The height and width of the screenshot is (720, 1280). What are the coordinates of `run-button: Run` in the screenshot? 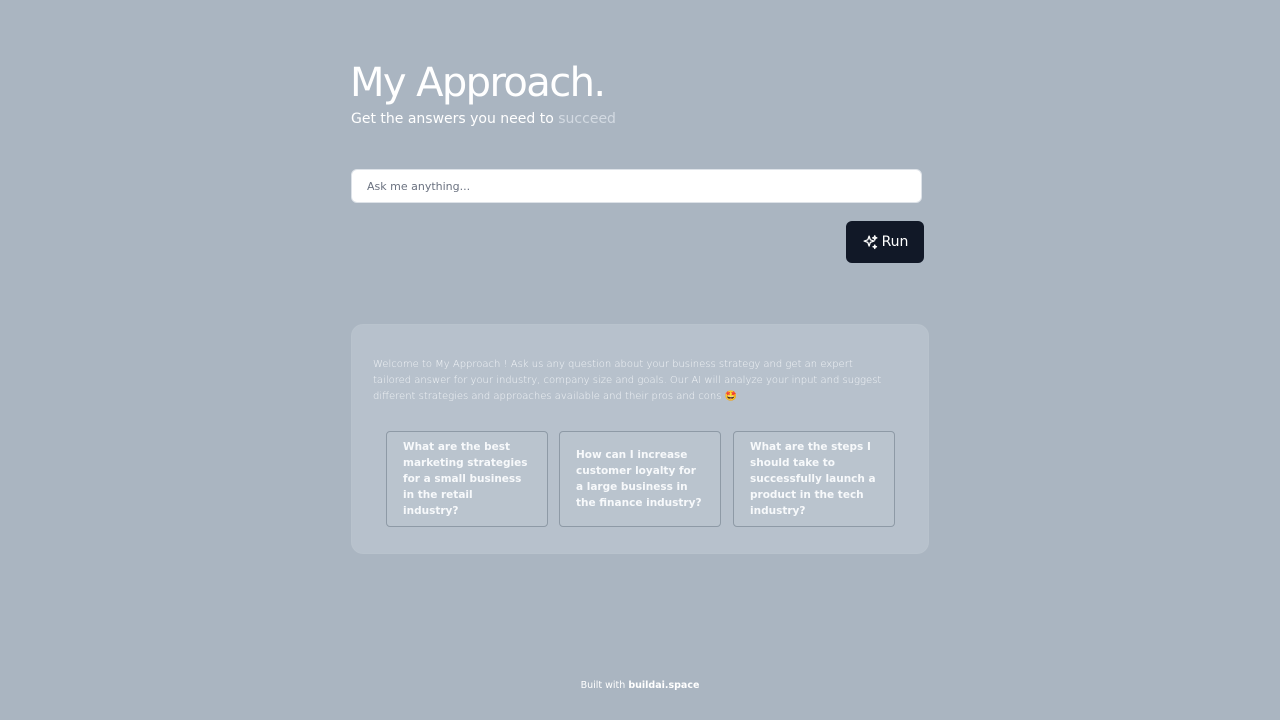 It's located at (885, 242).